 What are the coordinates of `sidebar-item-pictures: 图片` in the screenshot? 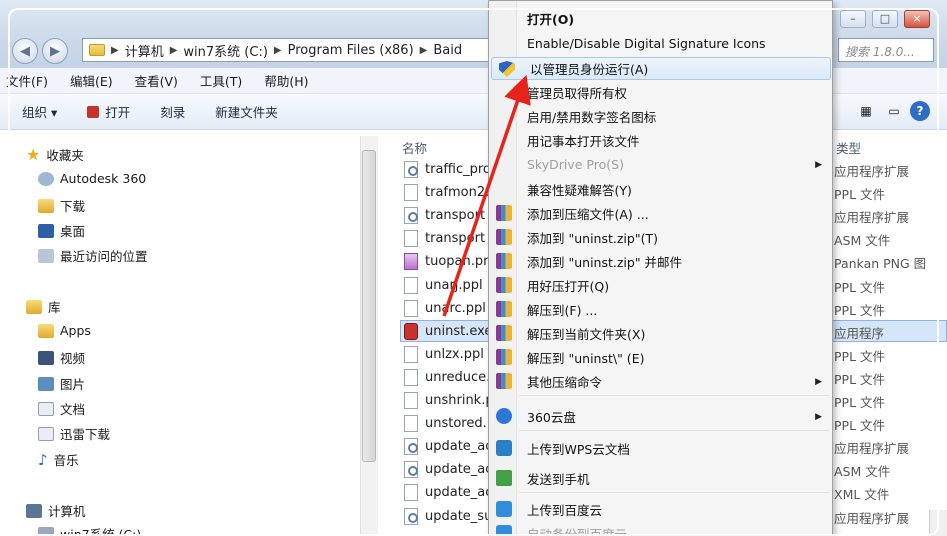 It's located at (61, 383).